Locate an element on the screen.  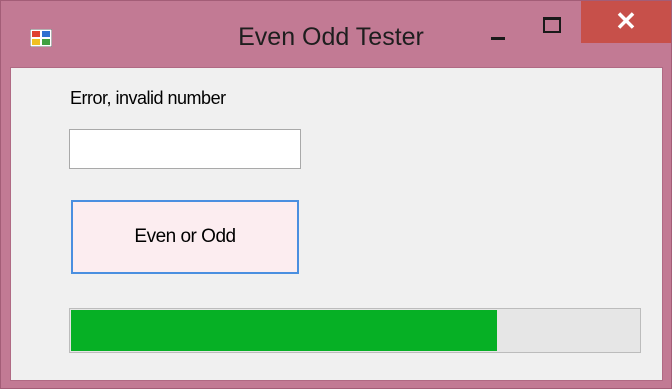
close-button: ✕ is located at coordinates (626, 22).